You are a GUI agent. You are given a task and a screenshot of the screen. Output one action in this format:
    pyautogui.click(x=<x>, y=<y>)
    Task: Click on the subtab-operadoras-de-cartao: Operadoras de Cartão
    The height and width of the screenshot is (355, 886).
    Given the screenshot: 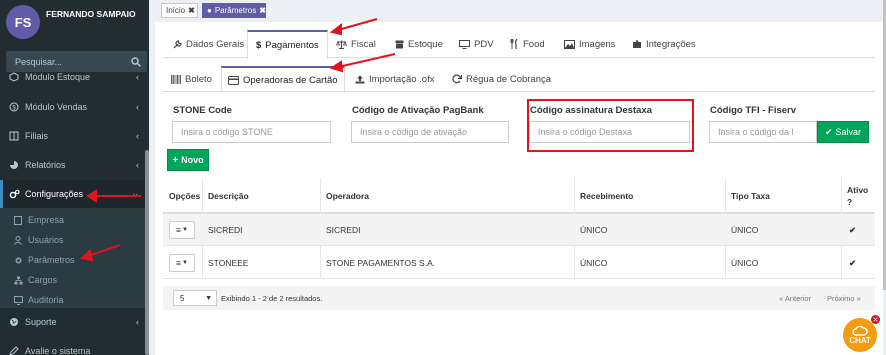 What is the action you would take?
    pyautogui.click(x=283, y=79)
    